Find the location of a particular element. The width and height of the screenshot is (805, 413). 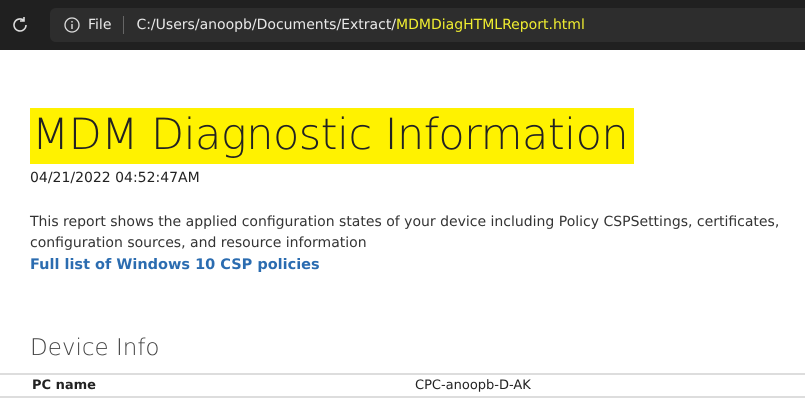

address-bar: File C:/Users/anoopb/Documents/Extract/MDMDiagHTMLReport.html is located at coordinates (427, 25).